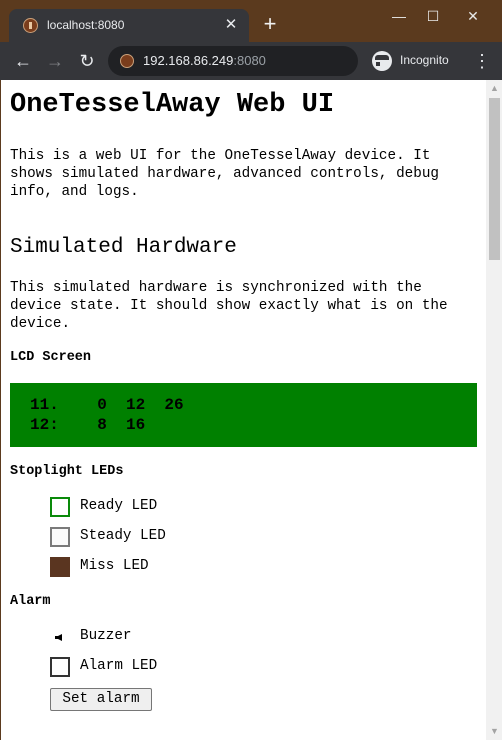  Describe the element at coordinates (494, 410) in the screenshot. I see `page-scrollbar: ▲ ▼` at that location.